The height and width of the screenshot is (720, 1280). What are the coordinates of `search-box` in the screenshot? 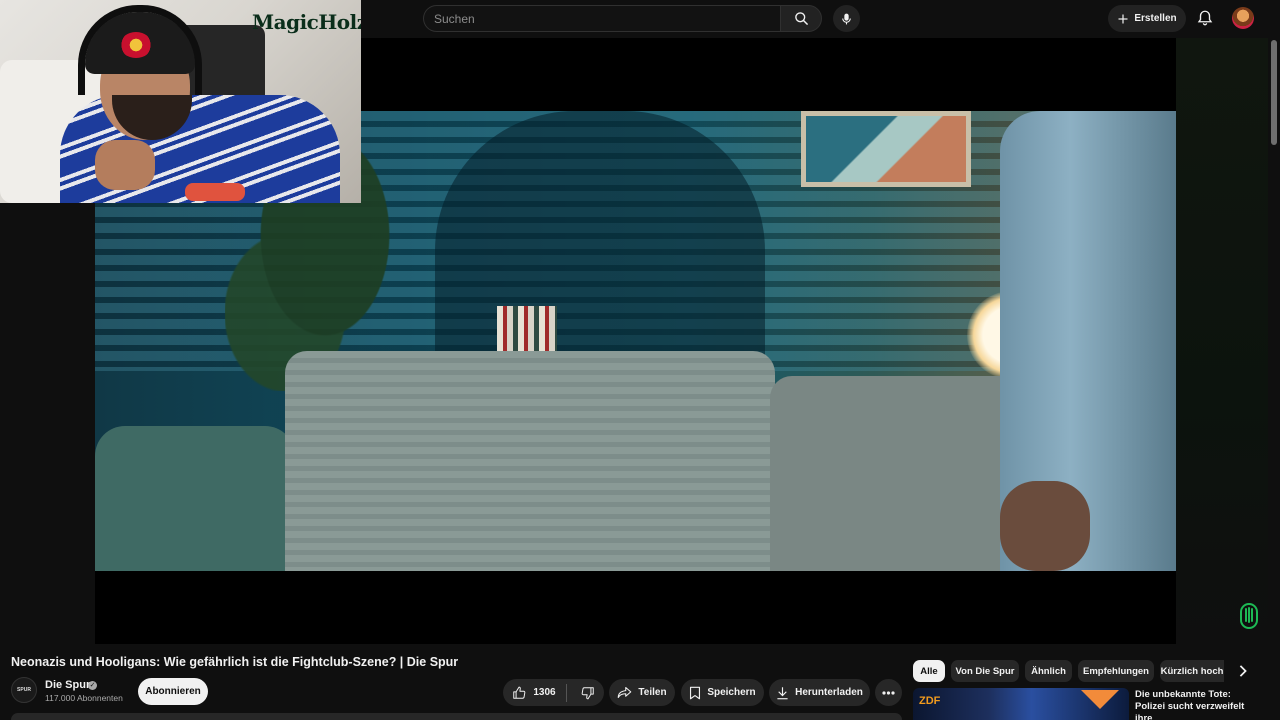 It's located at (601, 18).